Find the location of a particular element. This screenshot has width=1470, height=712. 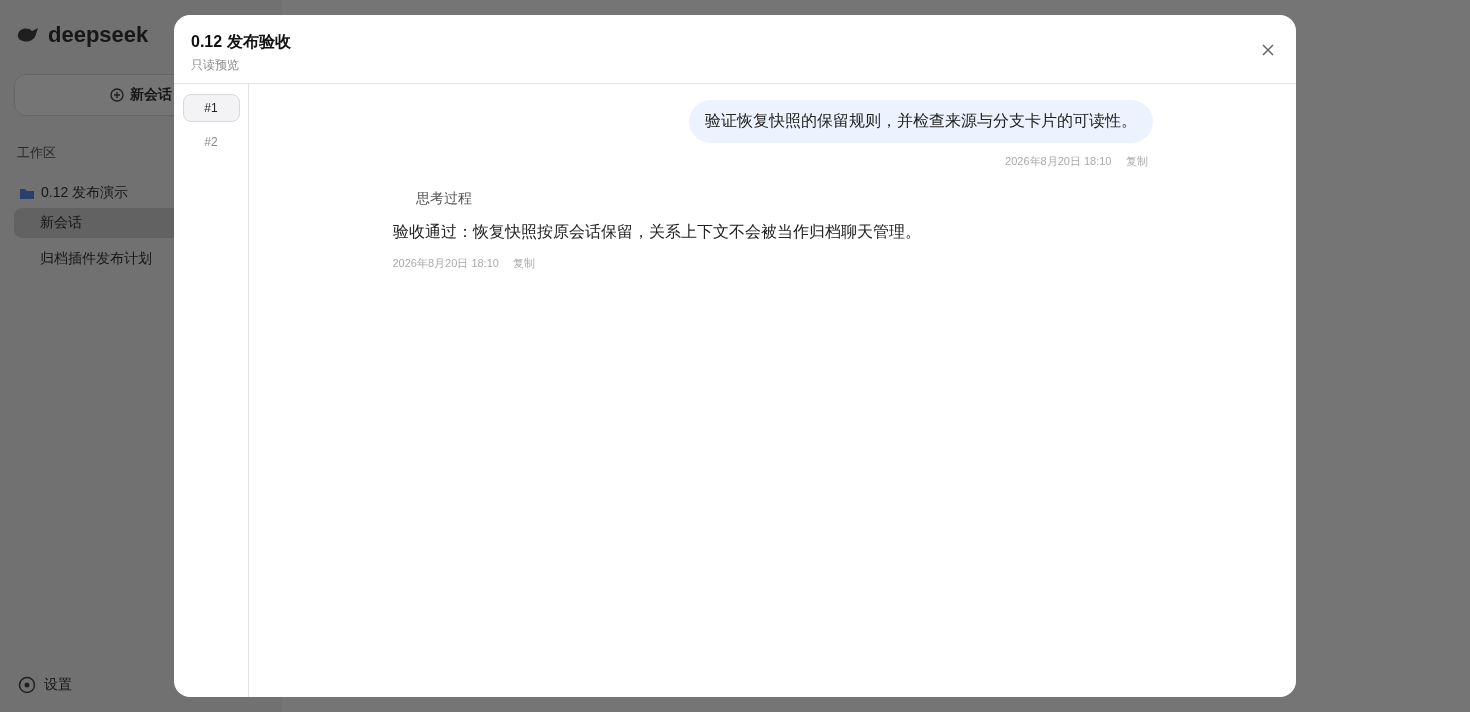

settings-icon is located at coordinates (27, 685).